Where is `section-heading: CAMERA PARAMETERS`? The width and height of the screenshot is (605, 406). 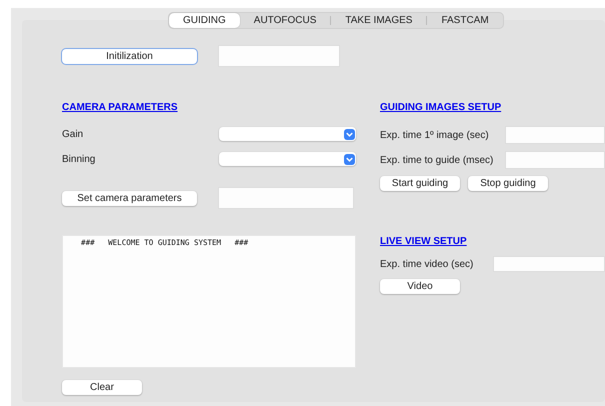 section-heading: CAMERA PARAMETERS is located at coordinates (120, 107).